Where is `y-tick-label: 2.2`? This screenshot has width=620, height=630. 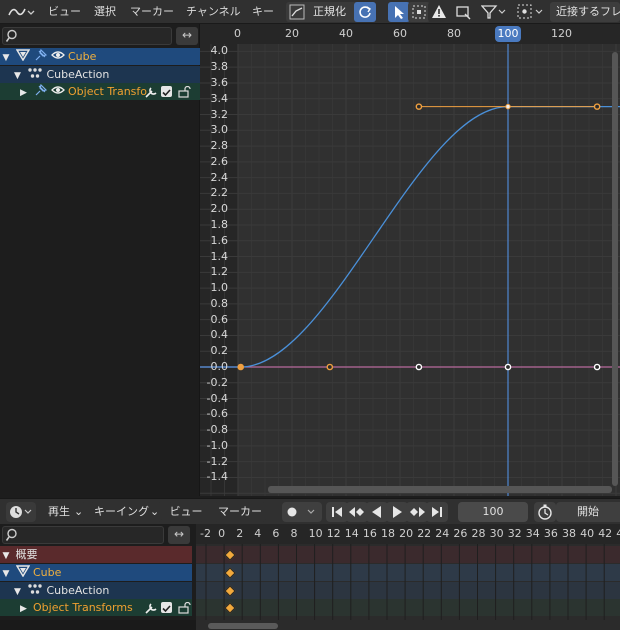
y-tick-label: 2.2 is located at coordinates (219, 193).